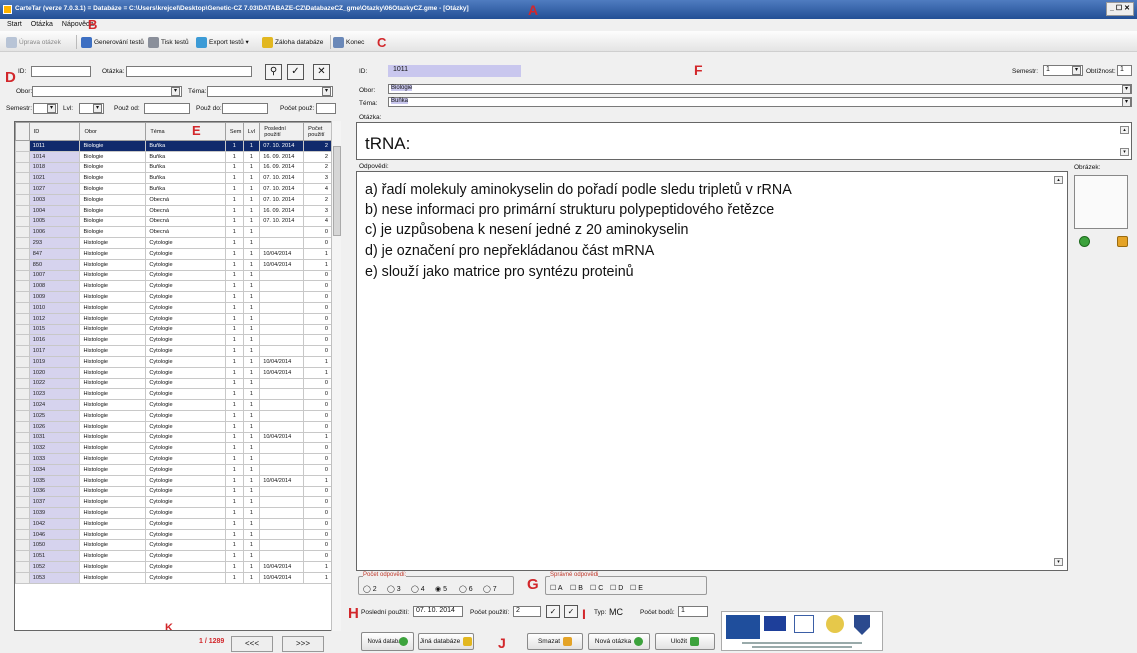 This screenshot has width=1137, height=653. What do you see at coordinates (174, 286) in the screenshot?
I see `table-row: 1008 Histologie Cytologie 1 1 0` at bounding box center [174, 286].